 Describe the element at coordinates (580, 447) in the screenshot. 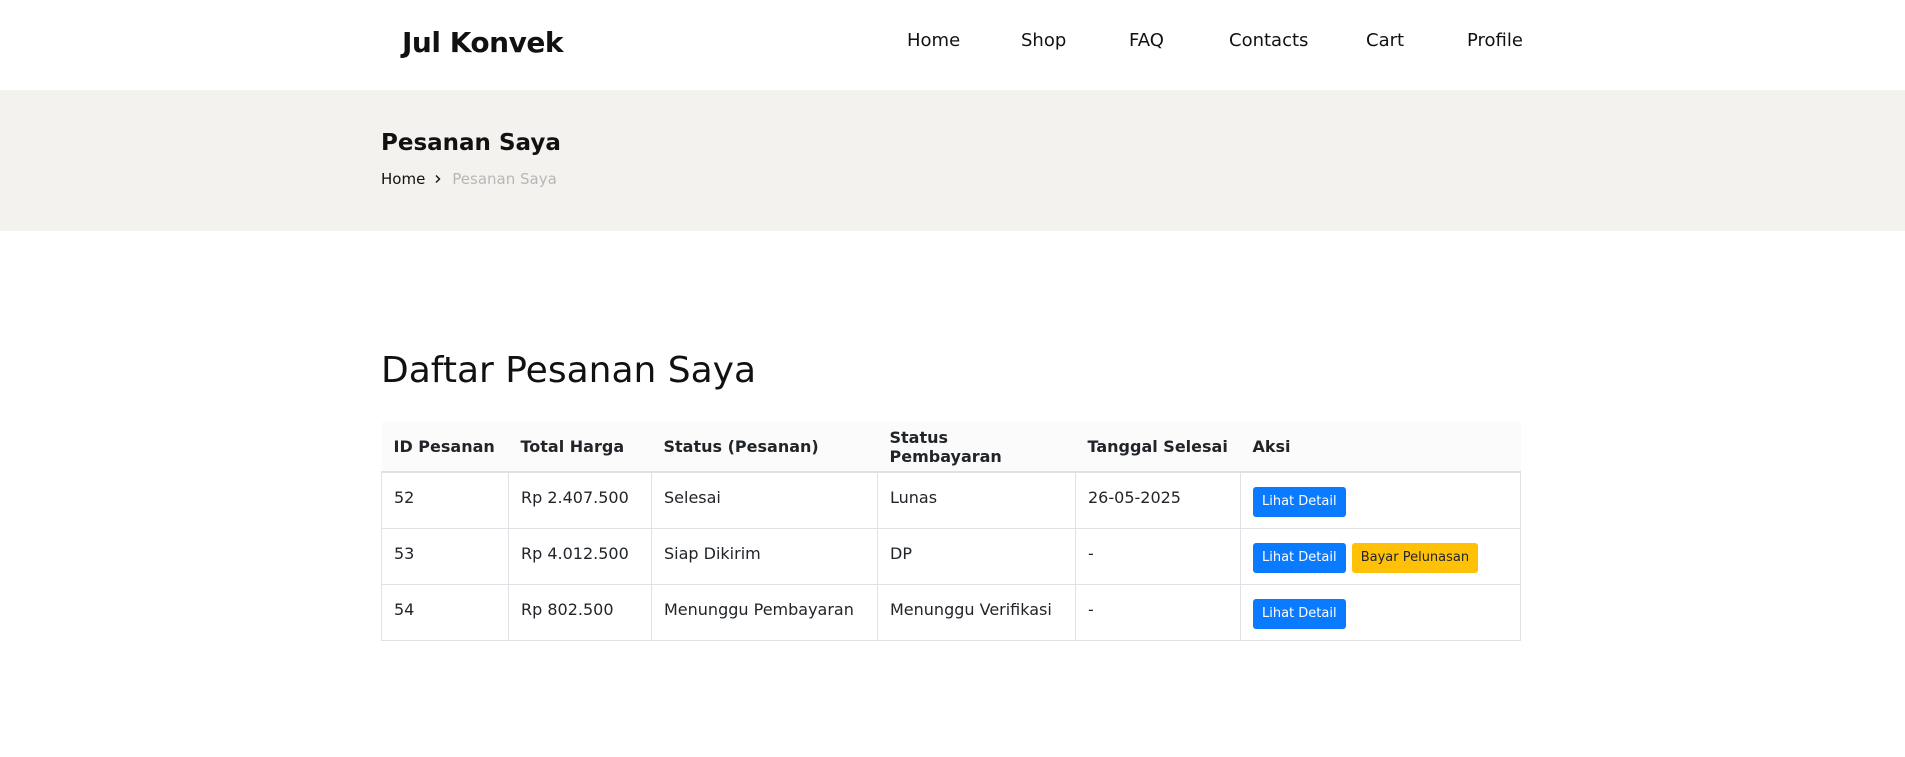

I see `col-header-total: Total Harga` at that location.